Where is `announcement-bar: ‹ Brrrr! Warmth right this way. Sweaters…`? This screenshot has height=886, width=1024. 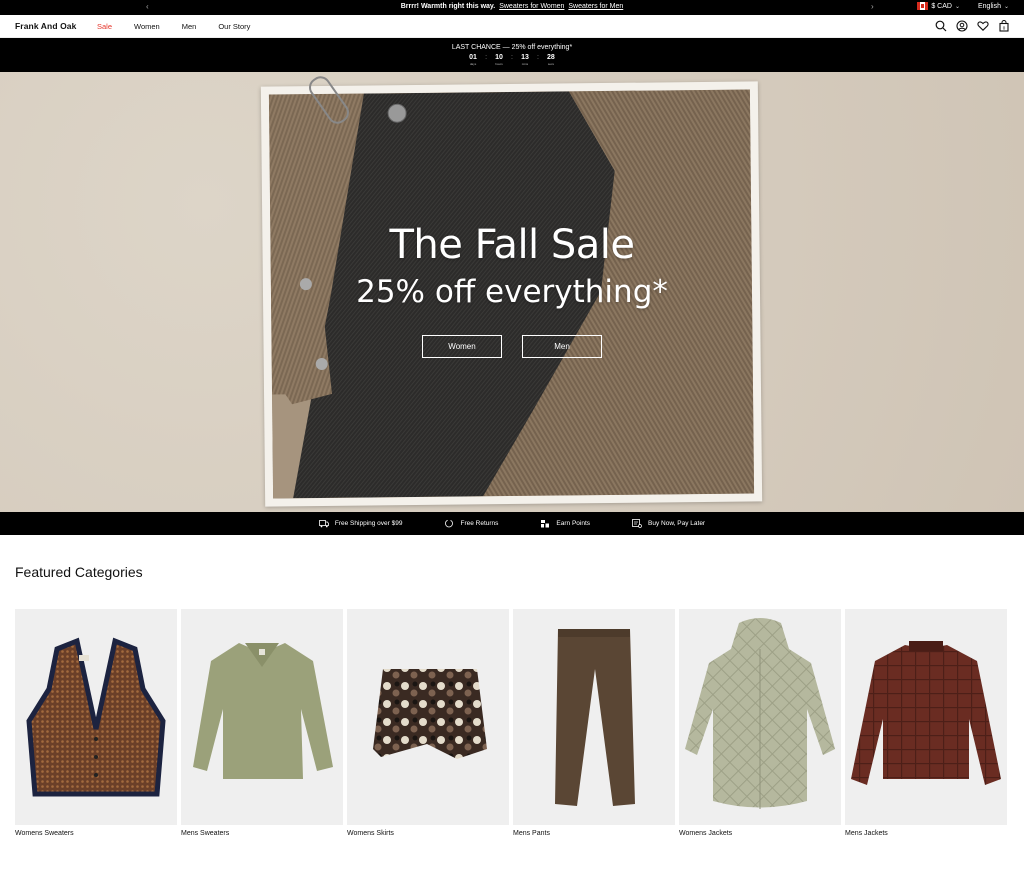
announcement-bar: ‹ Brrrr! Warmth right this way. Sweaters… is located at coordinates (512, 7).